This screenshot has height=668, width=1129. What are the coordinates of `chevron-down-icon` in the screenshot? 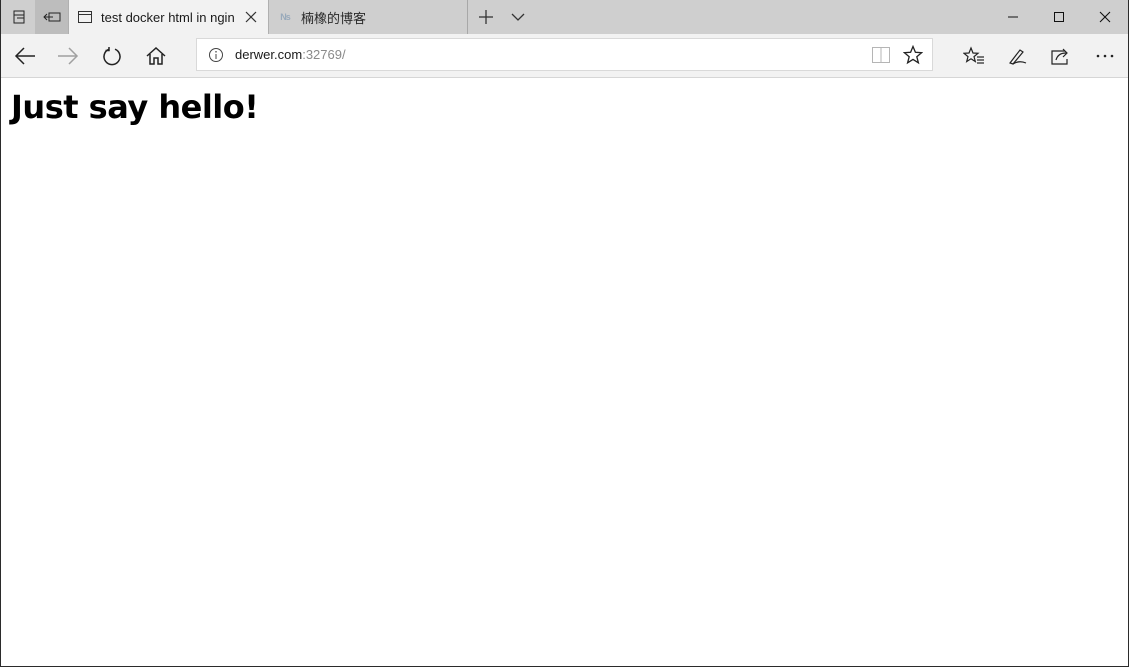 It's located at (518, 17).